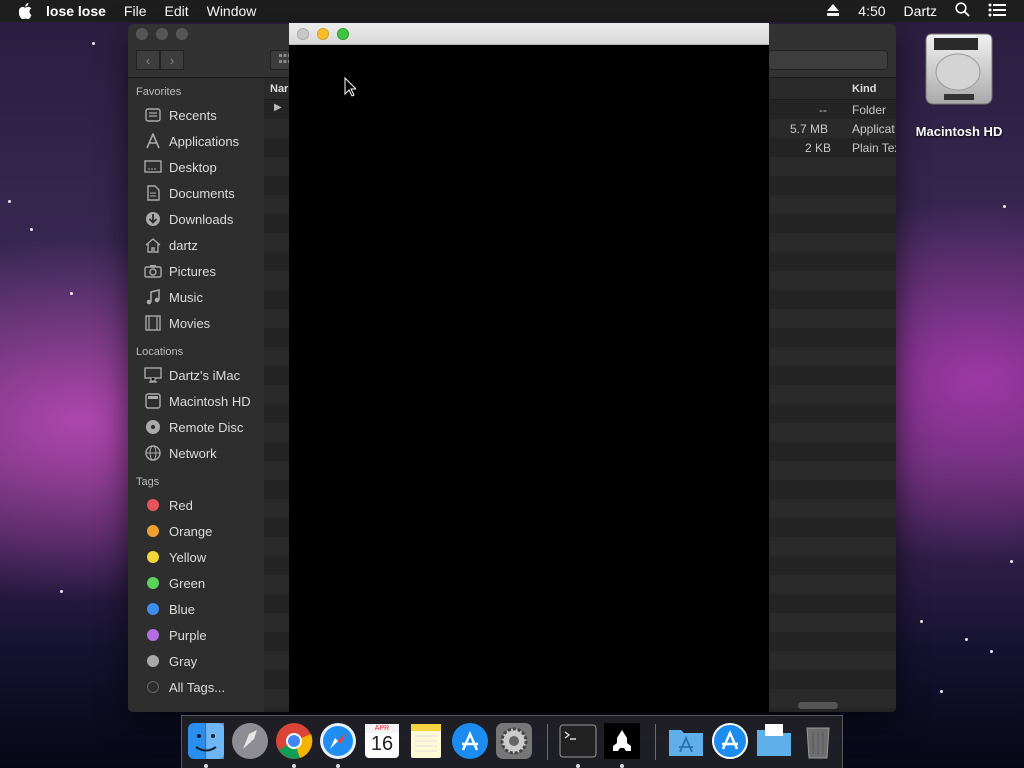  What do you see at coordinates (153, 193) in the screenshot?
I see `documents-icon` at bounding box center [153, 193].